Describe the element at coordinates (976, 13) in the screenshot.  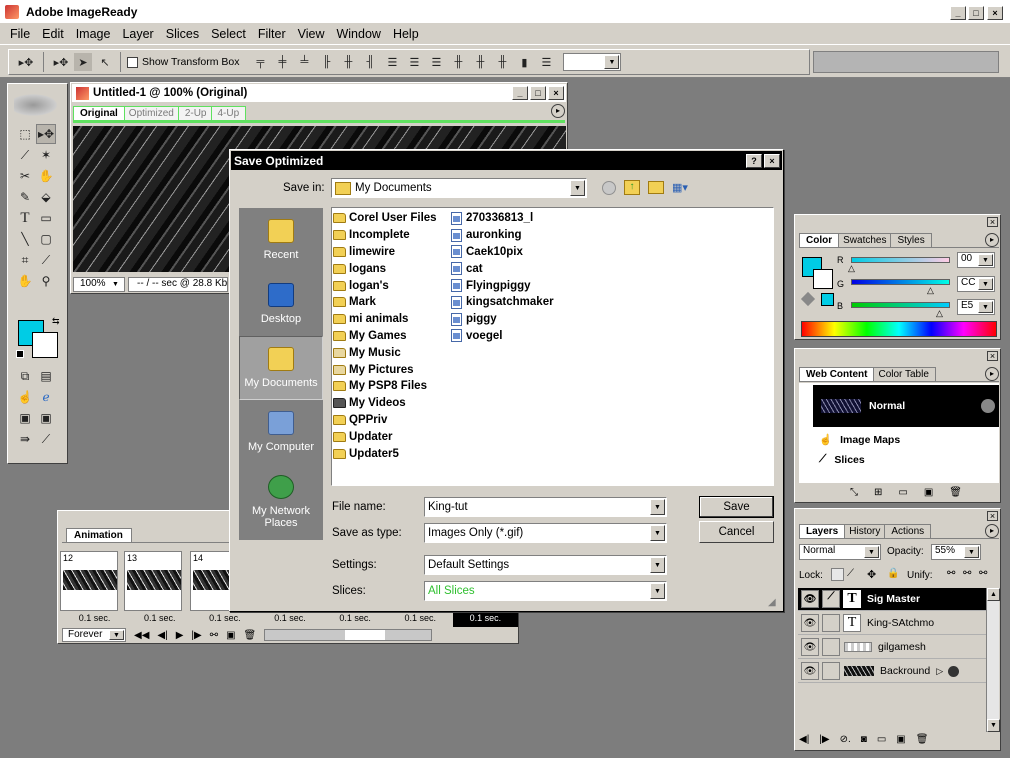
I see `maximize-button: □` at that location.